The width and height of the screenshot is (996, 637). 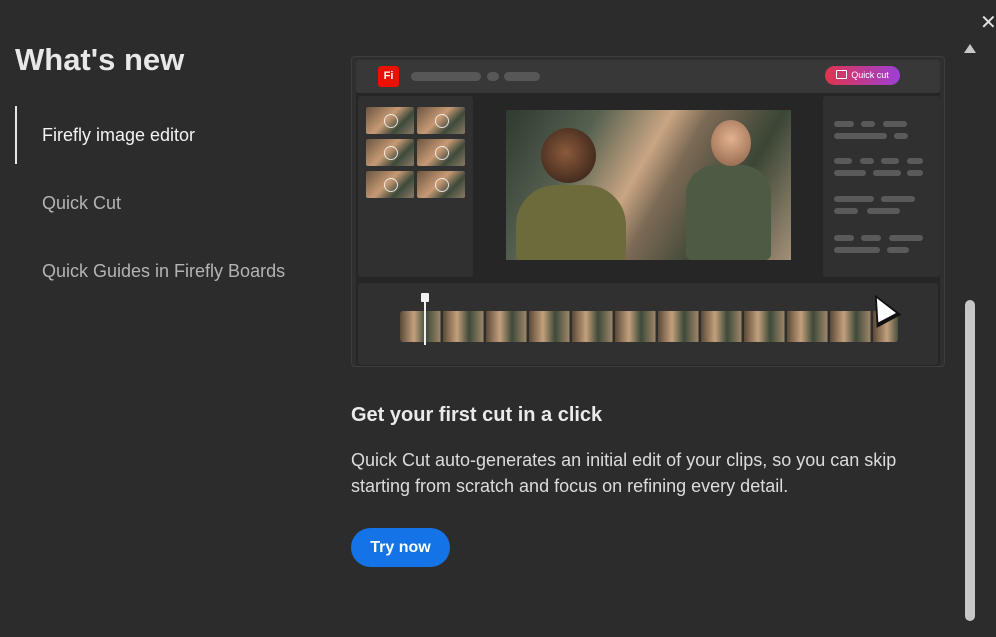 I want to click on timeline-playhead, so click(x=425, y=319).